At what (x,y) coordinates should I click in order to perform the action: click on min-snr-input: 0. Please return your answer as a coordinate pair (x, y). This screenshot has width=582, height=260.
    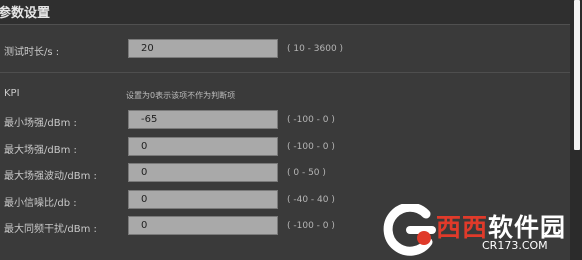
    Looking at the image, I should click on (203, 199).